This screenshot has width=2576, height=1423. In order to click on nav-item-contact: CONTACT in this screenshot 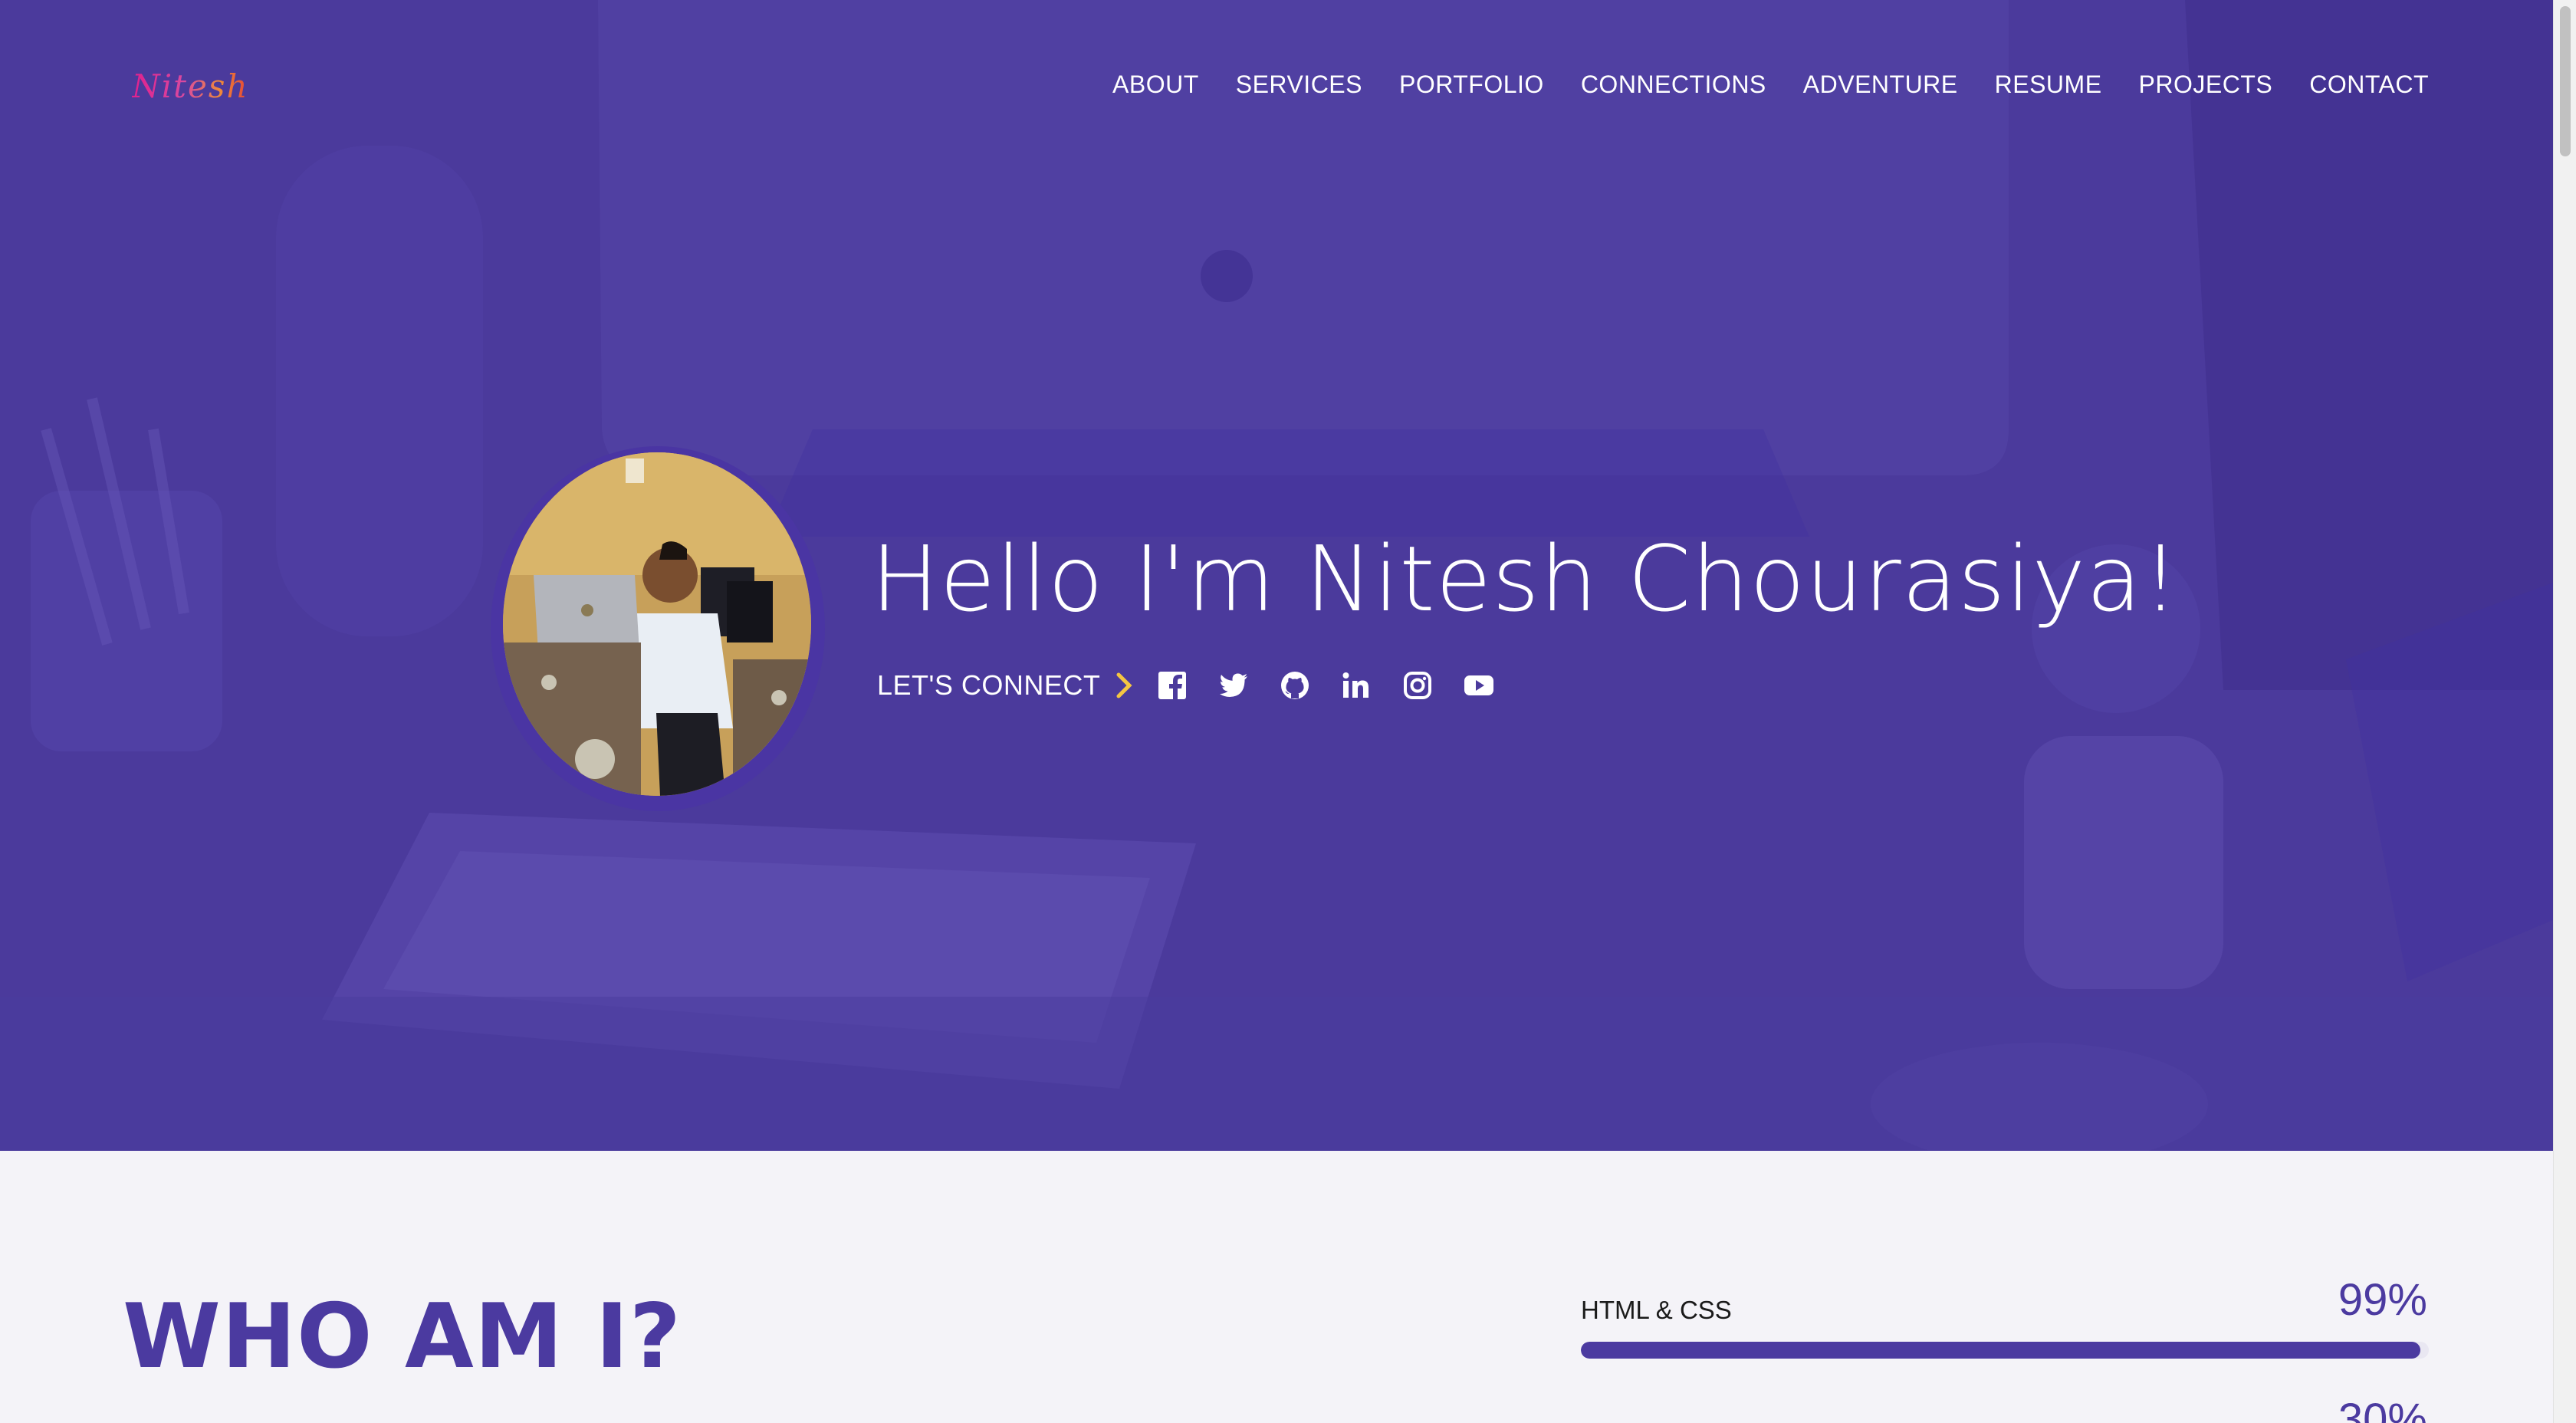, I will do `click(2369, 85)`.